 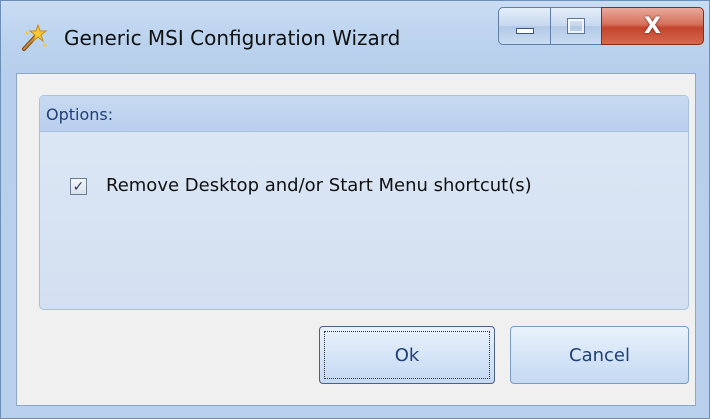 What do you see at coordinates (524, 26) in the screenshot?
I see `minimize-button` at bounding box center [524, 26].